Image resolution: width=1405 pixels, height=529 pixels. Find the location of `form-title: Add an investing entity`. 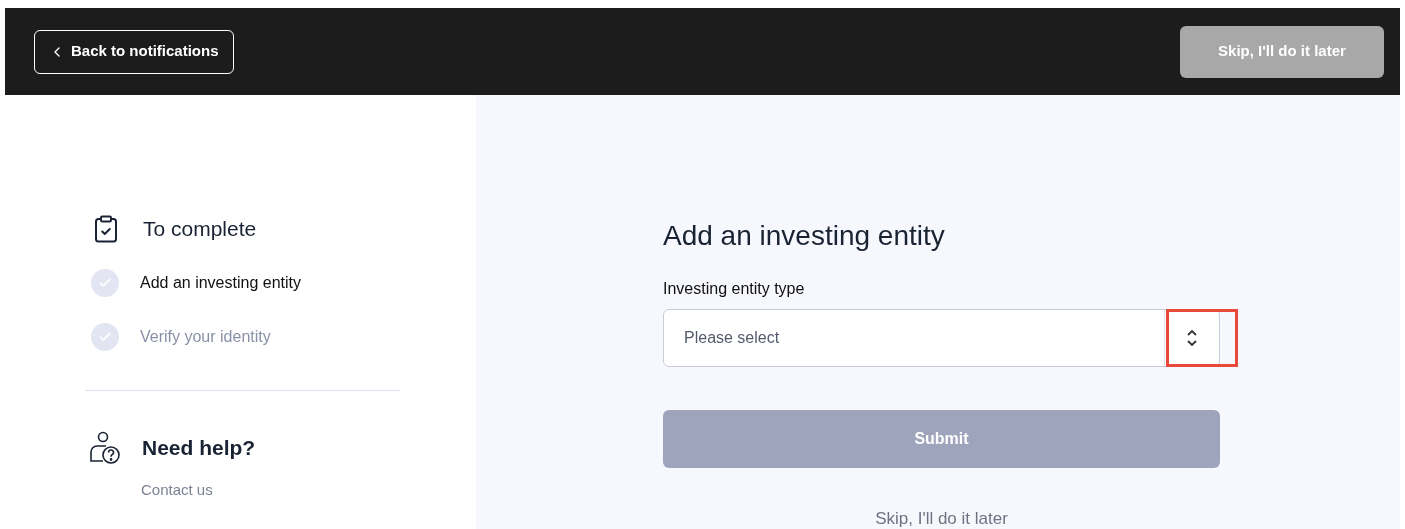

form-title: Add an investing entity is located at coordinates (804, 236).